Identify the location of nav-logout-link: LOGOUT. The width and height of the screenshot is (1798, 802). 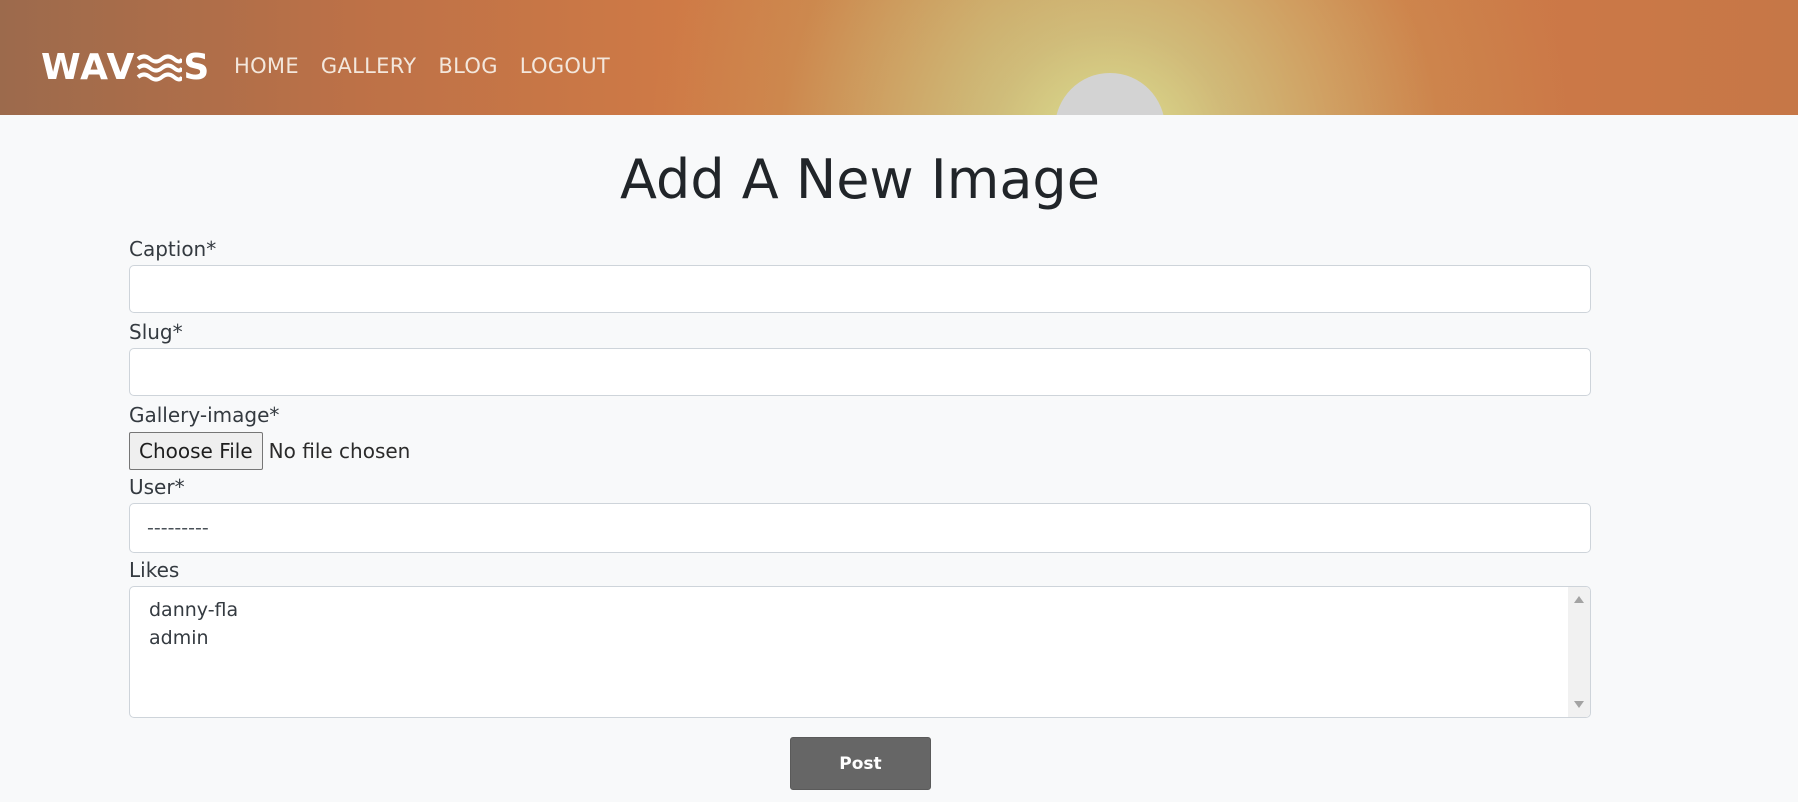
(565, 66).